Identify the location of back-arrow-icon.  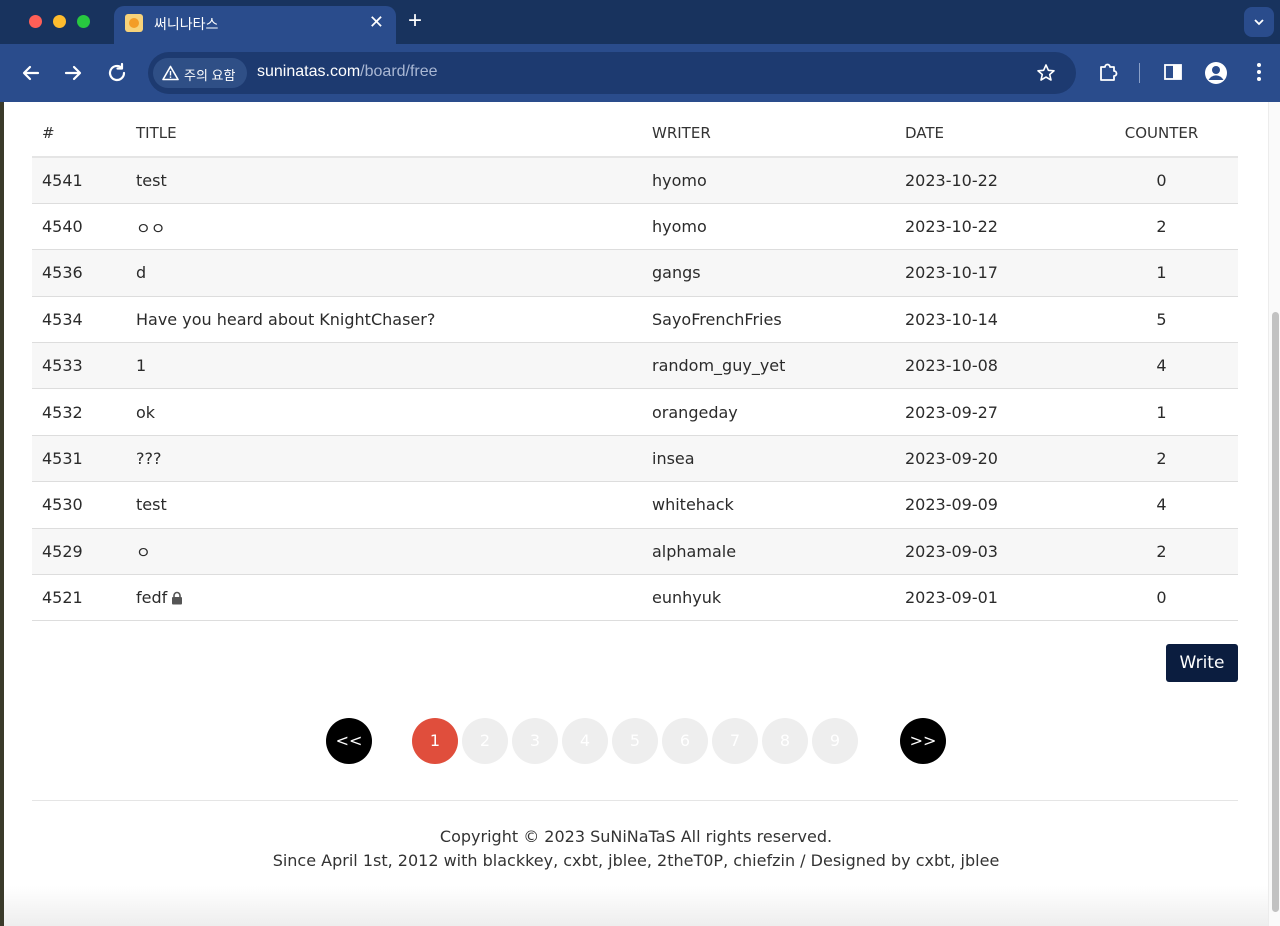
(31, 73).